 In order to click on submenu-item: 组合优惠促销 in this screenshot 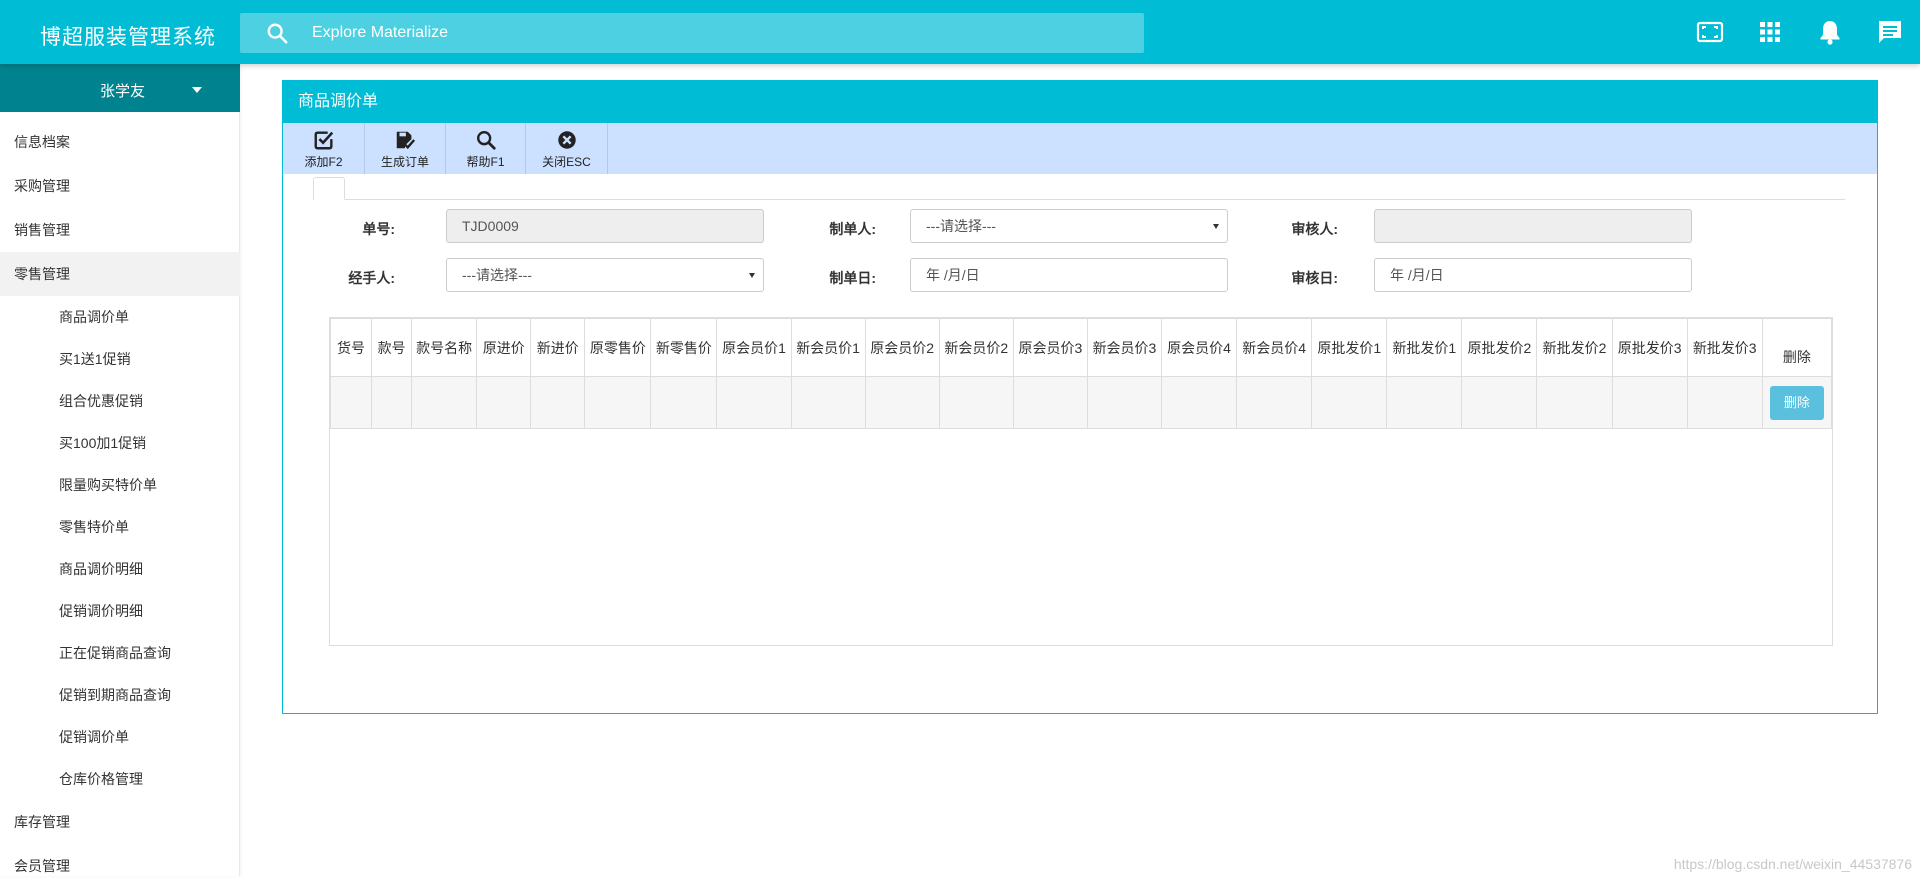, I will do `click(120, 401)`.